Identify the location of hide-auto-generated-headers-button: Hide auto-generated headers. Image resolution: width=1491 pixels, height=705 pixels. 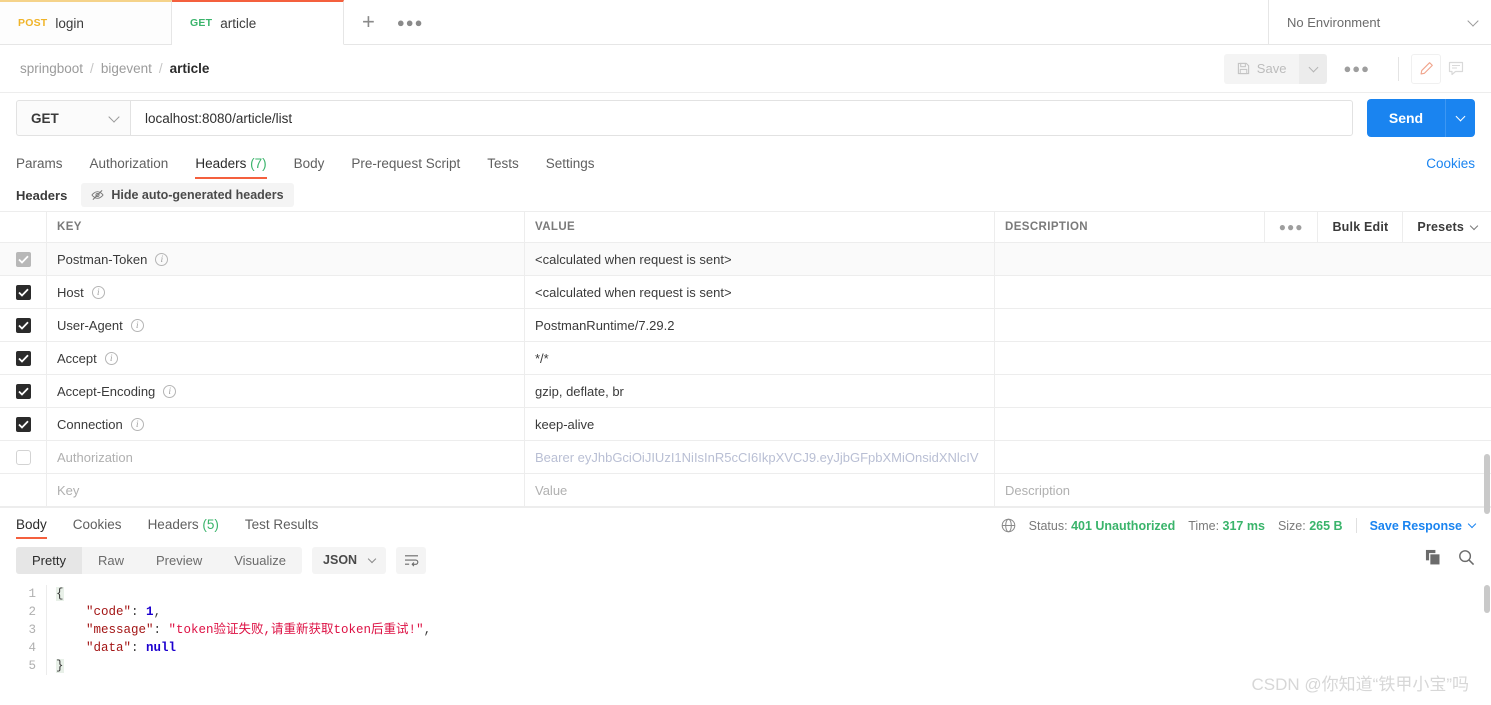
(187, 195).